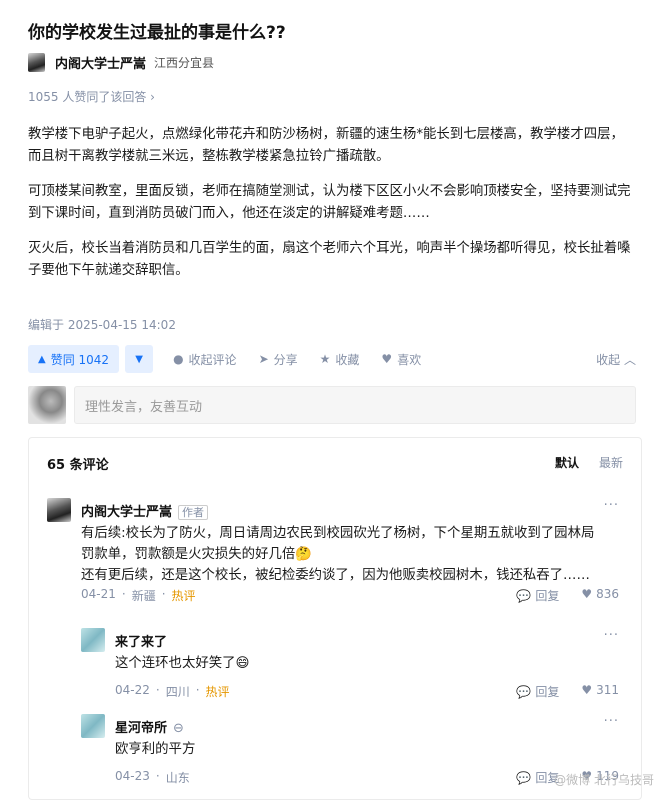  I want to click on author-tag-badge: 作者, so click(193, 512).